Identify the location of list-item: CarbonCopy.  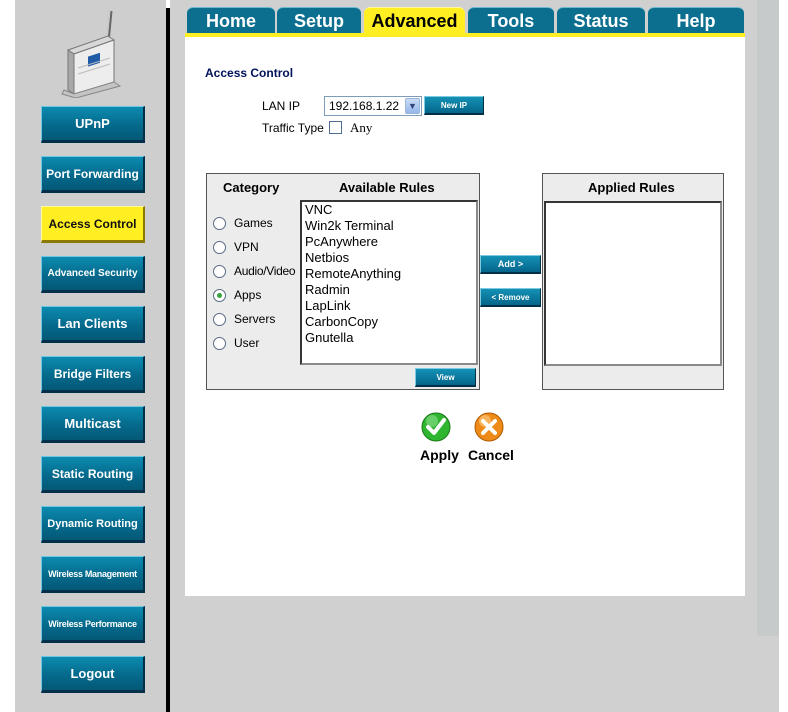
(390, 322).